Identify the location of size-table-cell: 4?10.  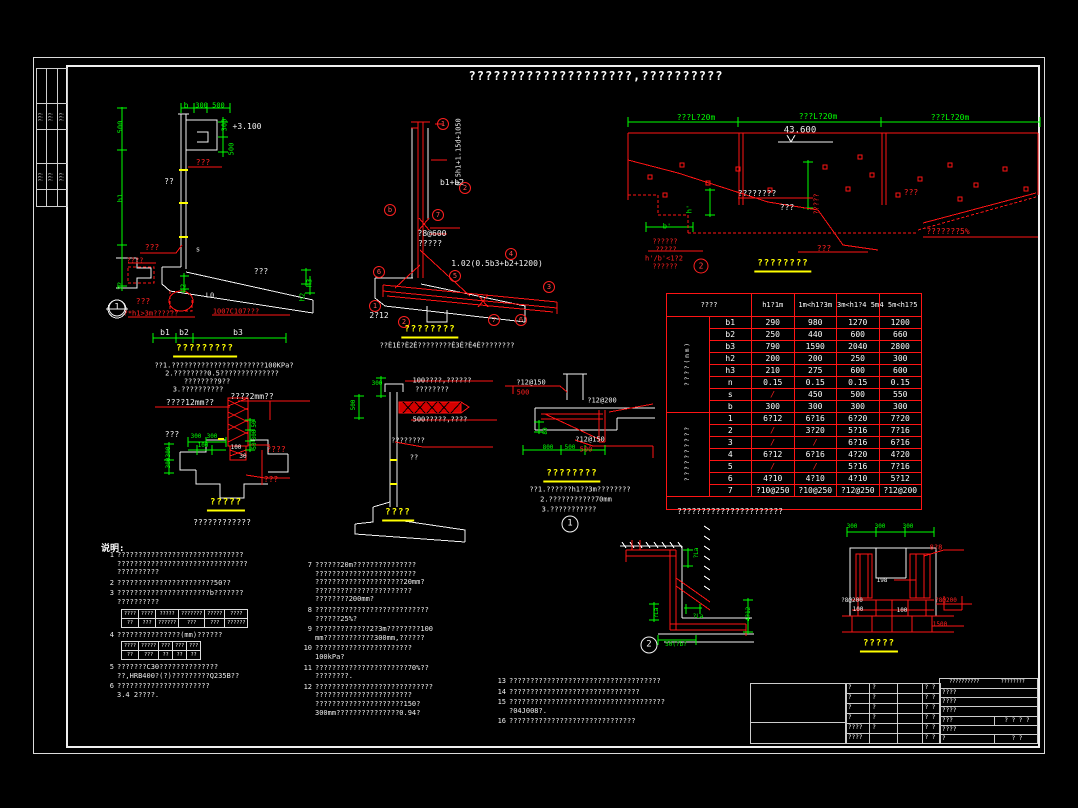
(858, 478).